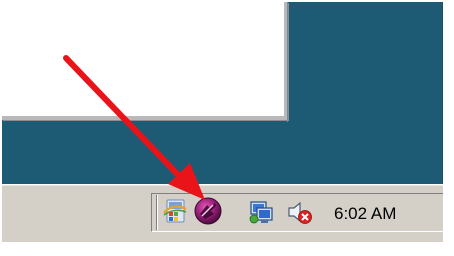 The width and height of the screenshot is (454, 256). Describe the element at coordinates (287, 62) in the screenshot. I see `window-edge` at that location.